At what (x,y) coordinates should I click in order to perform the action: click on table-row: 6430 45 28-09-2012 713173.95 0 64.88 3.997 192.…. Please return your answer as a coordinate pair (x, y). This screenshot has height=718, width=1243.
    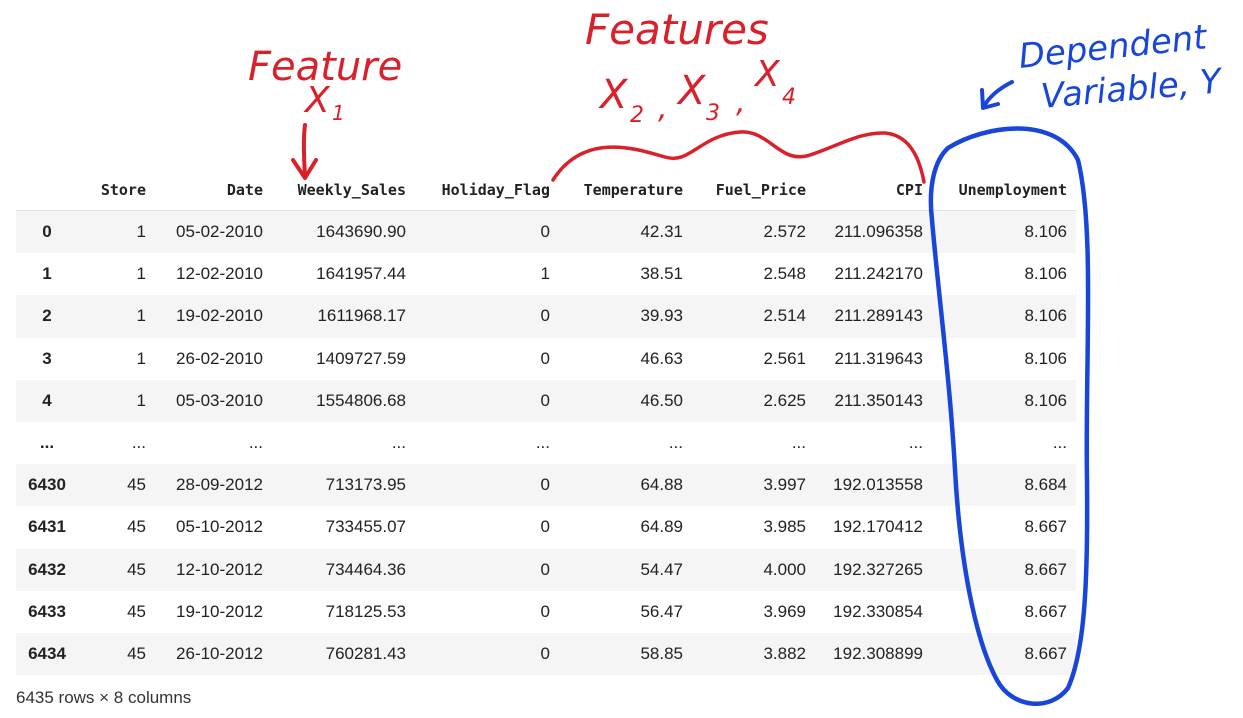
    Looking at the image, I should click on (546, 485).